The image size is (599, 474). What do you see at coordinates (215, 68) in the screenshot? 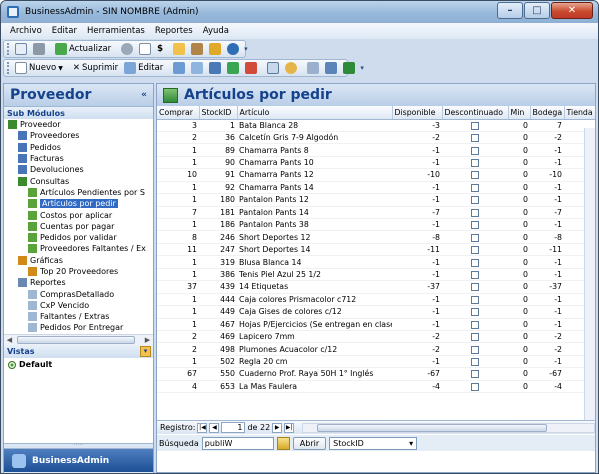
I see `sort-button` at bounding box center [215, 68].